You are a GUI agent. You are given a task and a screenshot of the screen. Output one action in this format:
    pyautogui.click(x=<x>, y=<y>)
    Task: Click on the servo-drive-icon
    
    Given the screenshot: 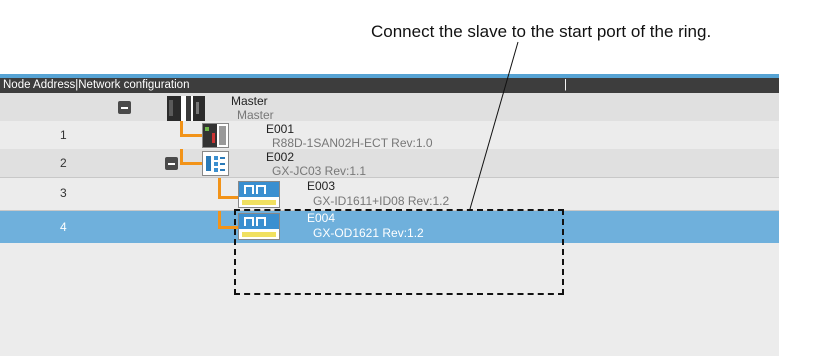 What is the action you would take?
    pyautogui.click(x=215, y=135)
    